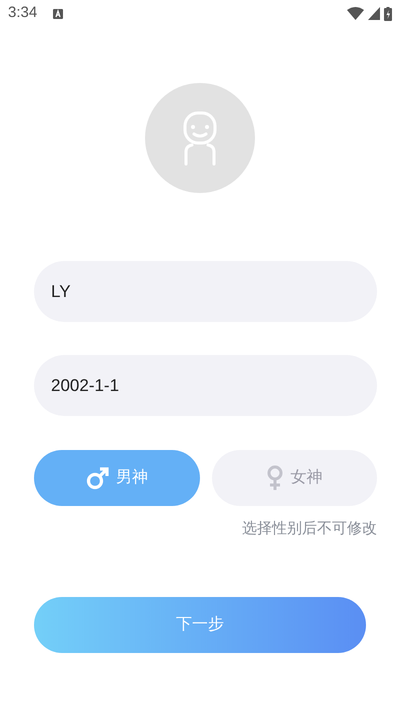 Image resolution: width=400 pixels, height=712 pixels. I want to click on next-button: 下一步, so click(200, 624).